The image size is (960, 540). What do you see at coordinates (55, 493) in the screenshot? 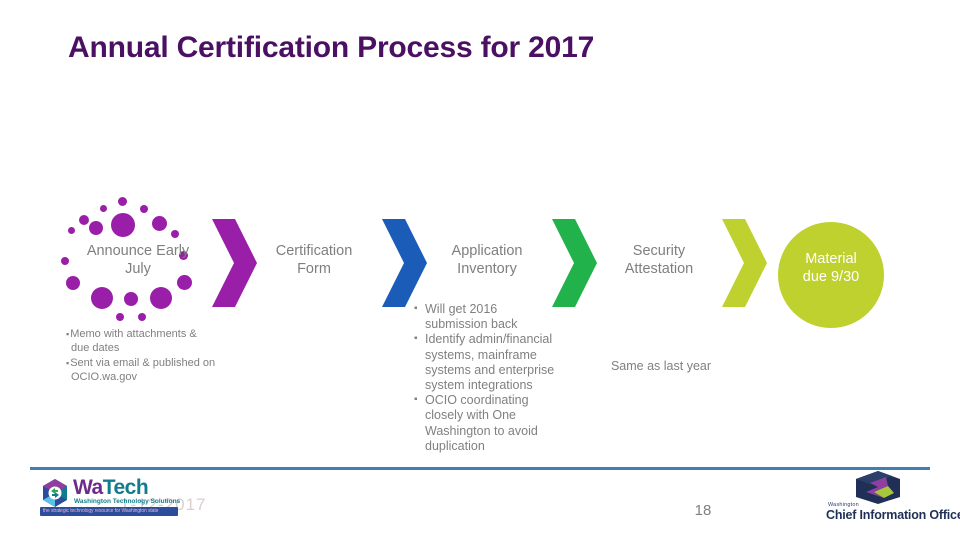
I see `watech-hexagon-icon` at bounding box center [55, 493].